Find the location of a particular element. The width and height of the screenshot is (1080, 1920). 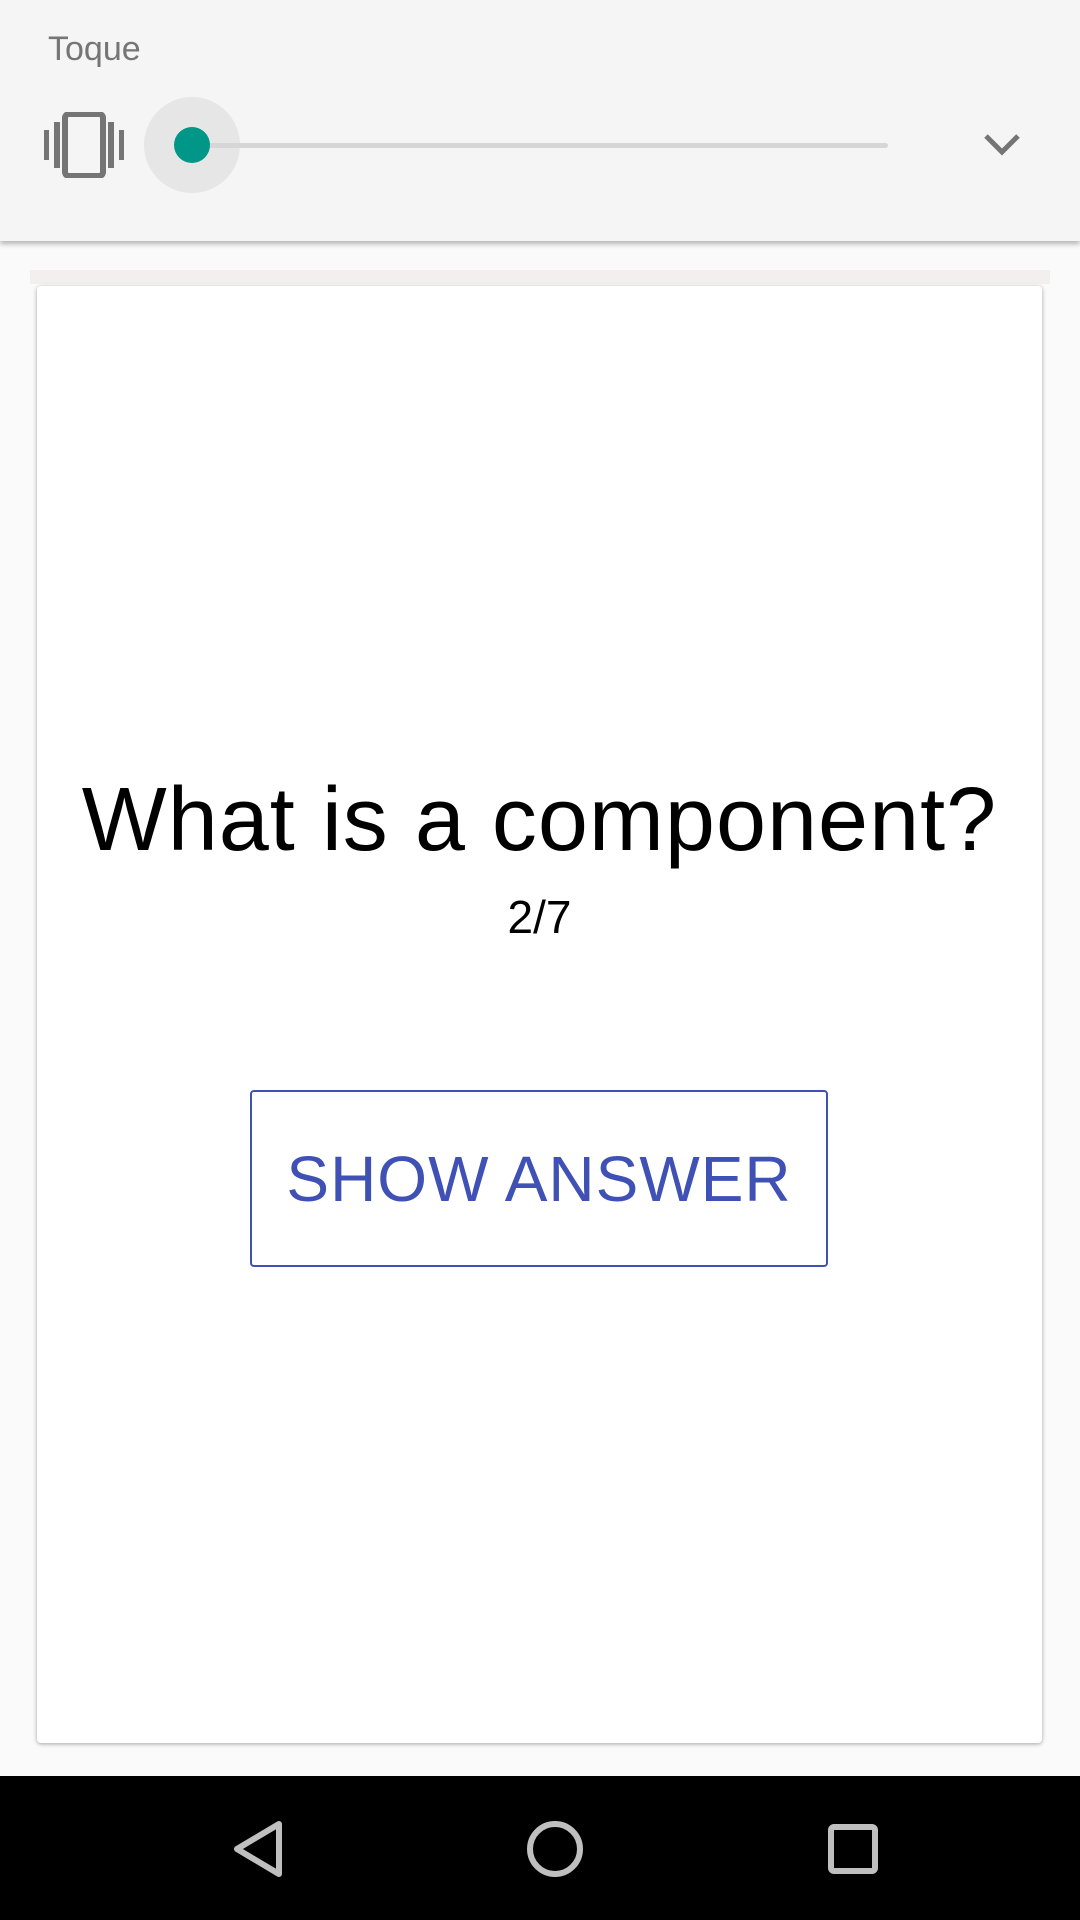

chevron-down-icon is located at coordinates (1002, 146).